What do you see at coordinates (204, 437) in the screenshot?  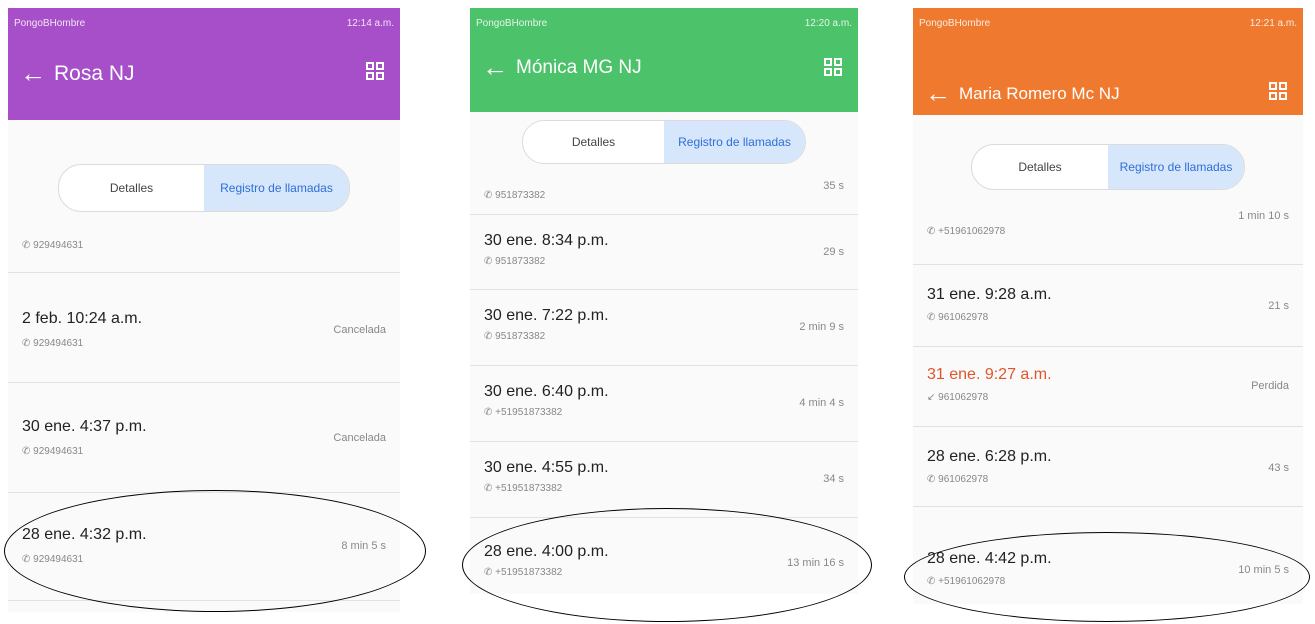 I see `list-item: 30 ene. 4:37 p.m. ✆ 929494631 Cancelada` at bounding box center [204, 437].